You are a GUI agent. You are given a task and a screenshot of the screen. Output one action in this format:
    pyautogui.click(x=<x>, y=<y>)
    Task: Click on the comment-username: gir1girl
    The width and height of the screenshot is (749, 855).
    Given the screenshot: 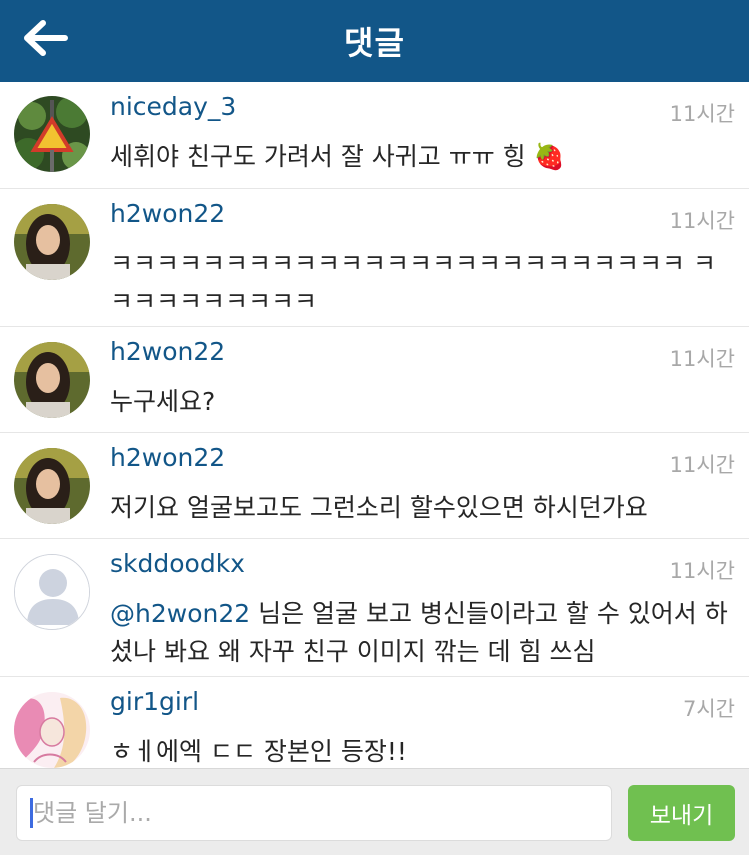 What is the action you would take?
    pyautogui.click(x=154, y=701)
    